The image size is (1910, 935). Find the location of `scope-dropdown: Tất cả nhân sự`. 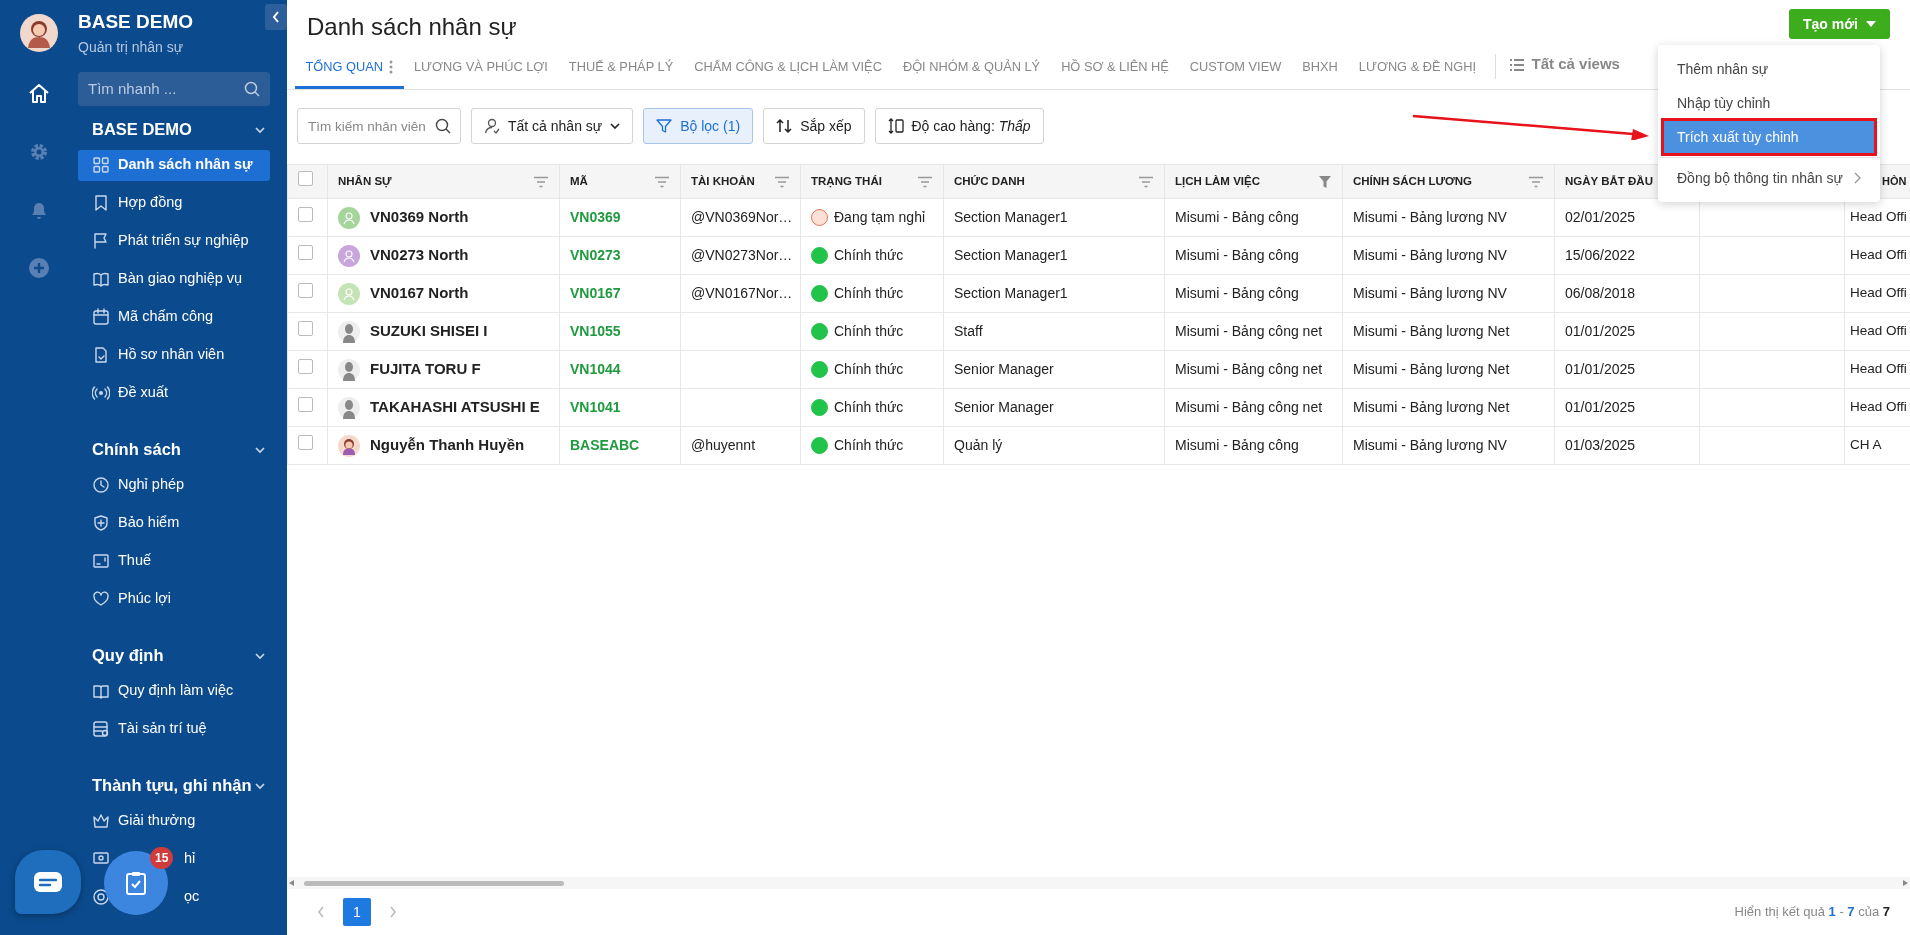

scope-dropdown: Tất cả nhân sự is located at coordinates (552, 126).